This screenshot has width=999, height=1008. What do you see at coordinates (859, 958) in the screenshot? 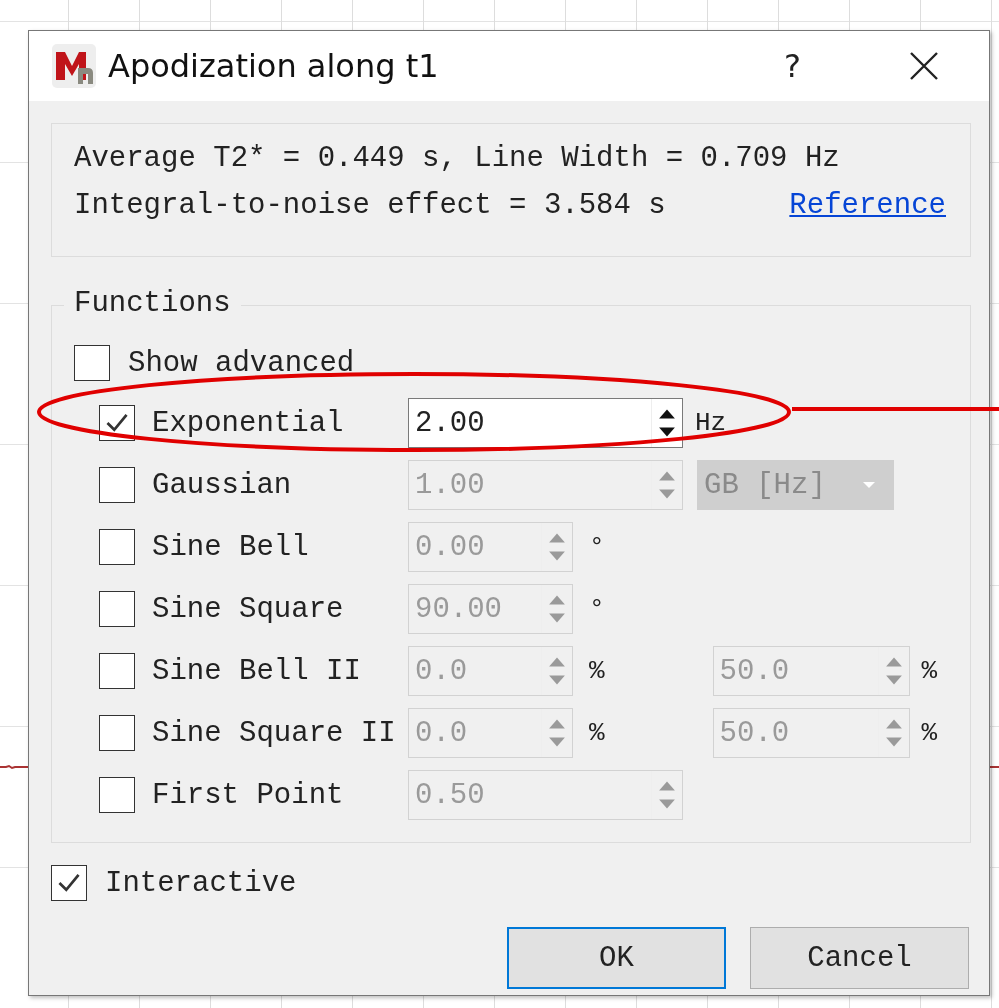
I see `dialog-button: Cancel` at bounding box center [859, 958].